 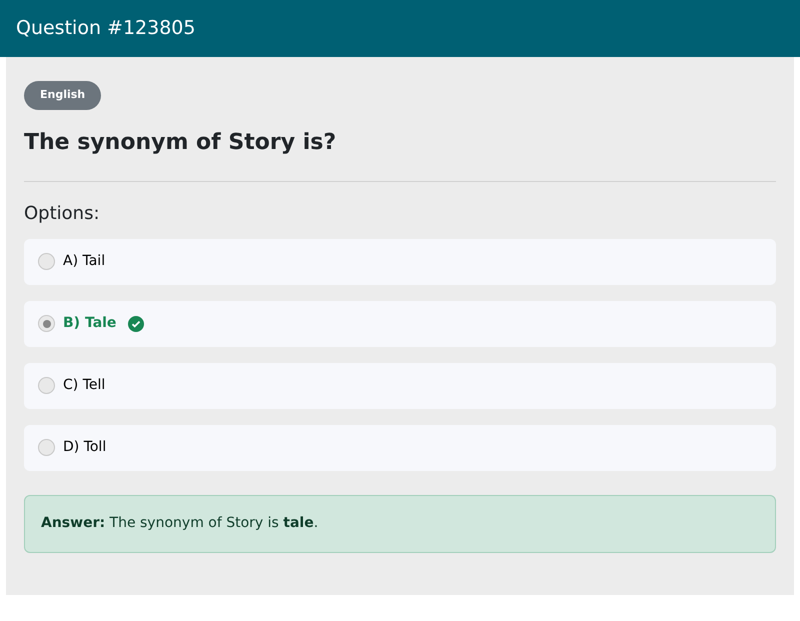 I want to click on option-text: D) Toll, so click(x=84, y=447).